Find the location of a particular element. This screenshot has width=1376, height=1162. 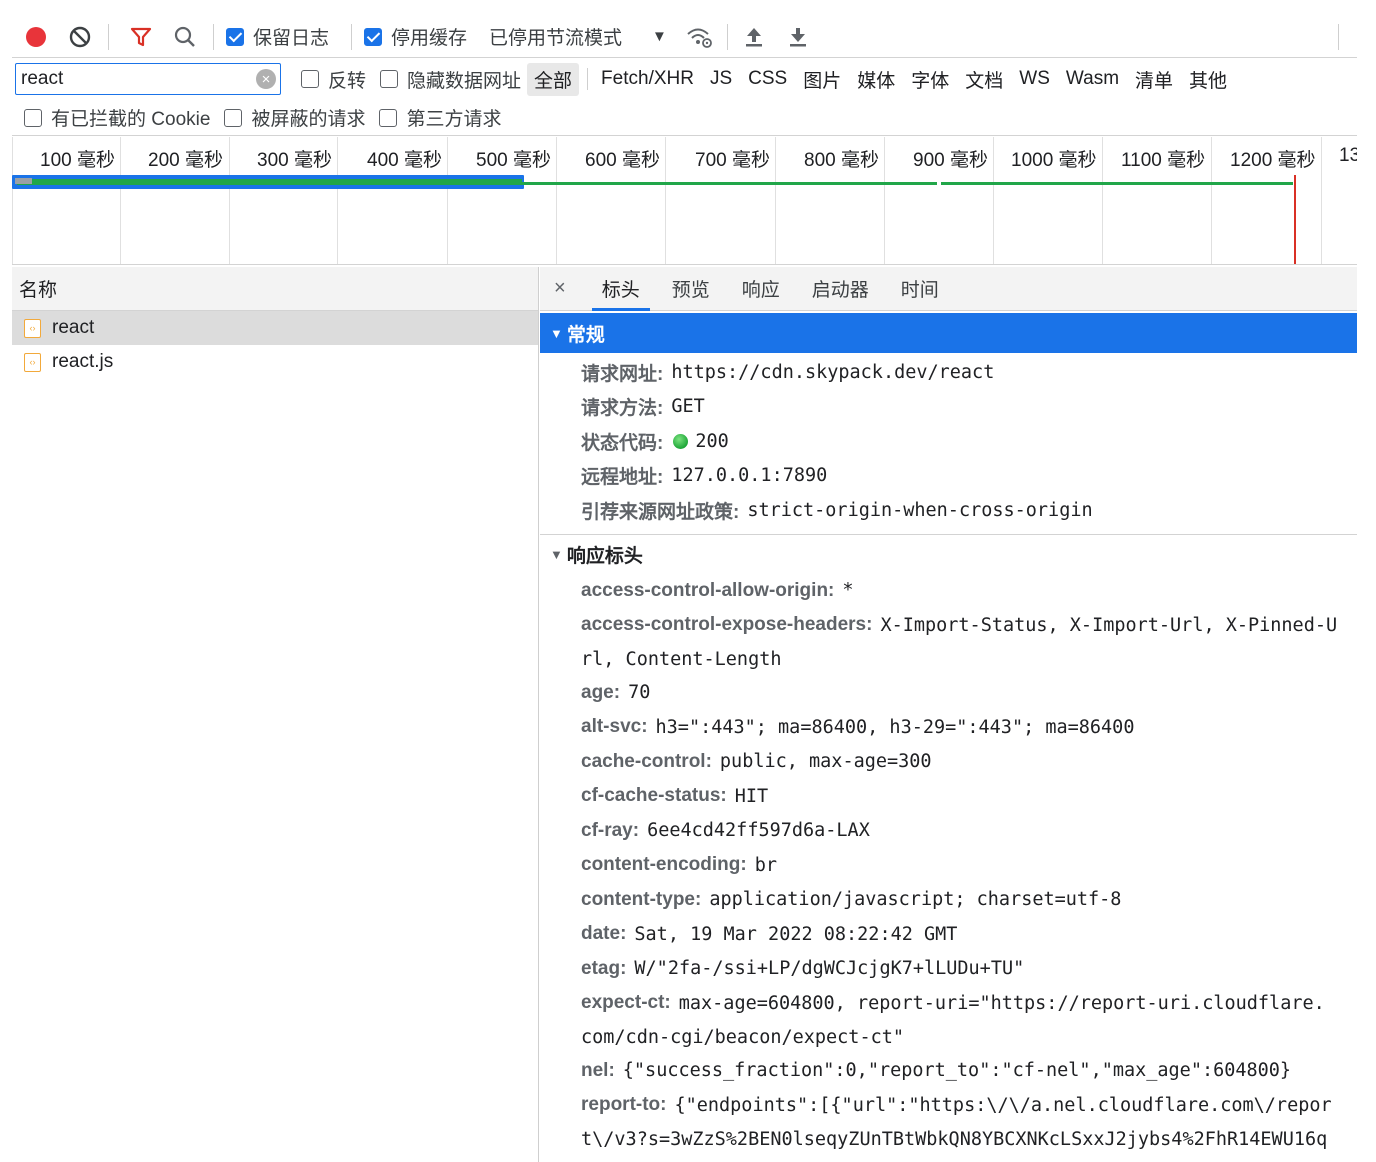

type-filter-js: JS is located at coordinates (721, 79).